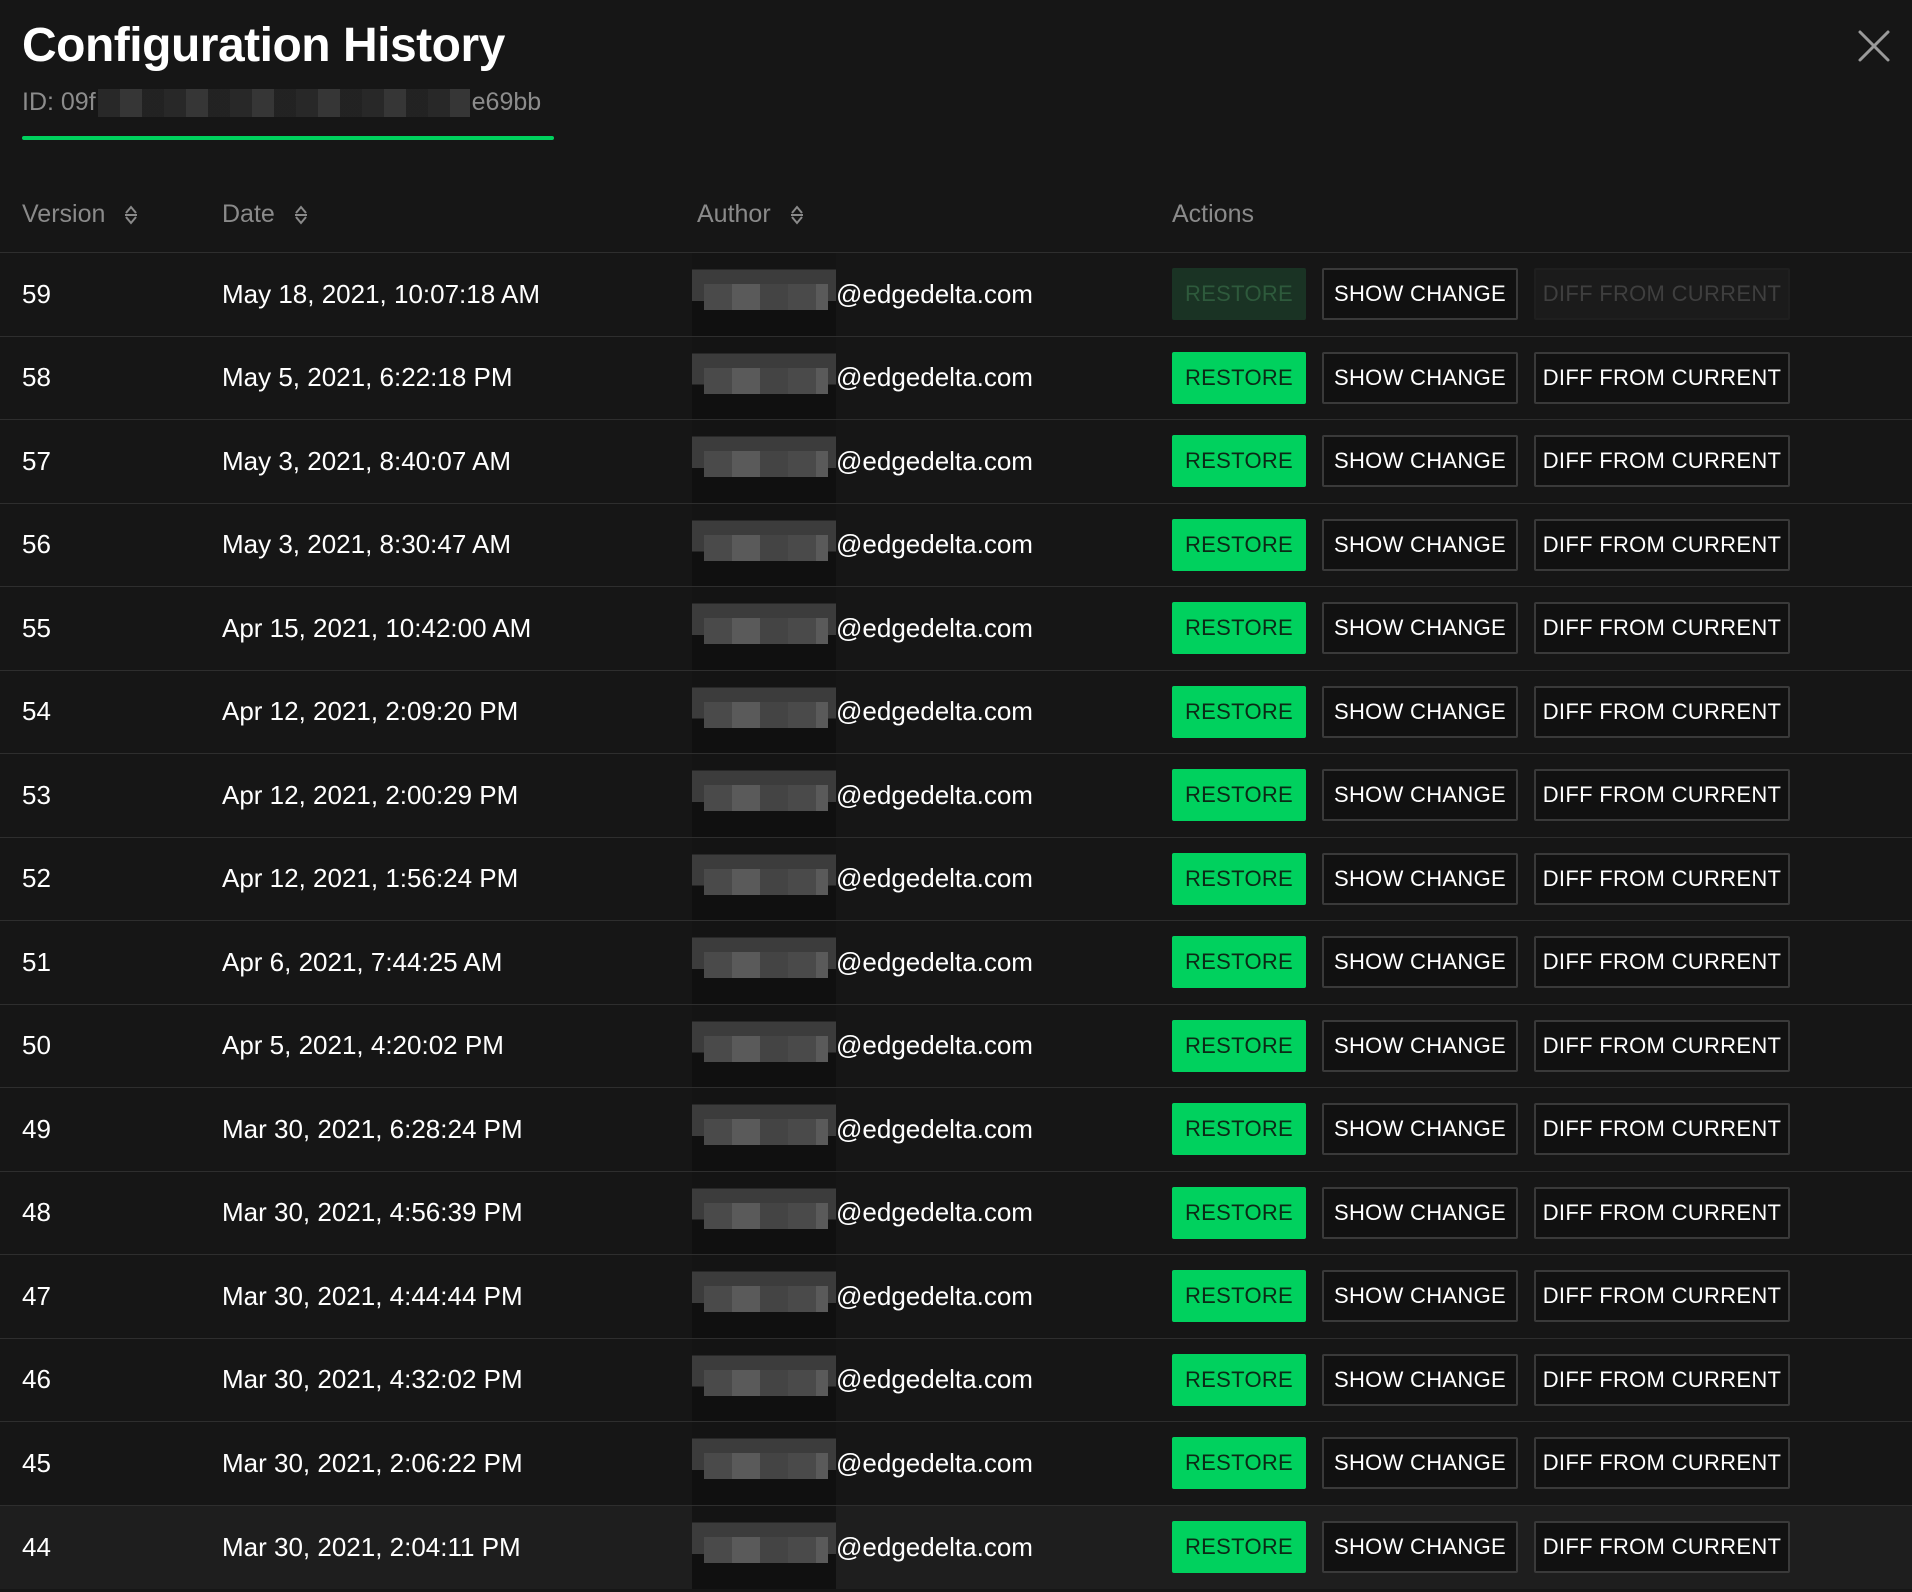 The width and height of the screenshot is (1912, 1592). What do you see at coordinates (370, 794) in the screenshot?
I see `date-cell: Apr 12, 2021, 2:00:29 PM` at bounding box center [370, 794].